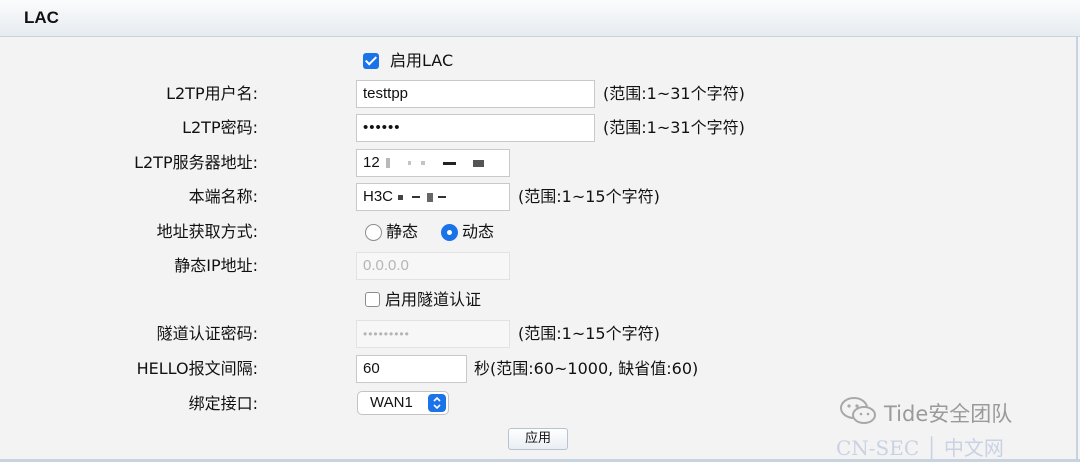 The image size is (1080, 462). Describe the element at coordinates (948, 414) in the screenshot. I see `watermark-text: Tide安全团队` at that location.